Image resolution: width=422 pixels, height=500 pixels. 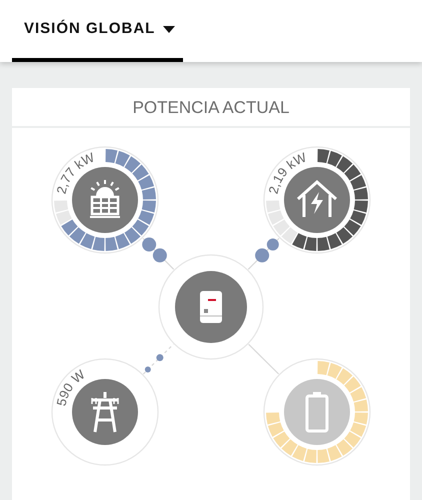 I want to click on caret-icon, so click(x=169, y=29).